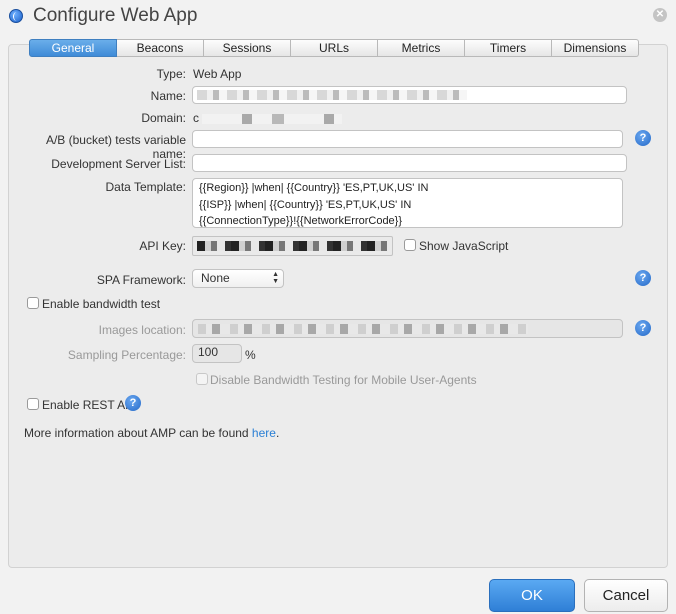  I want to click on redacted-images-location, so click(363, 329).